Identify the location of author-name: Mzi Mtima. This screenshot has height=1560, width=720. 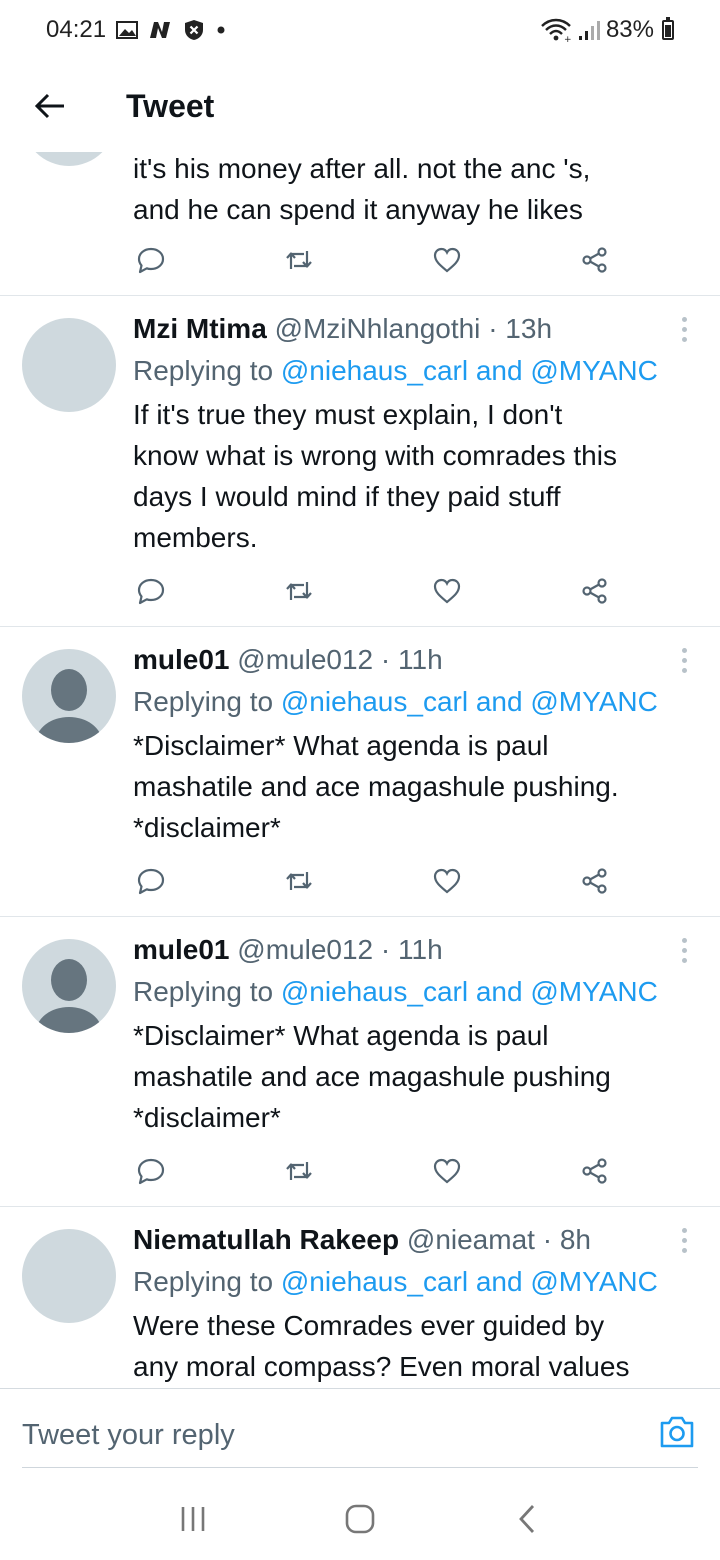
(200, 328).